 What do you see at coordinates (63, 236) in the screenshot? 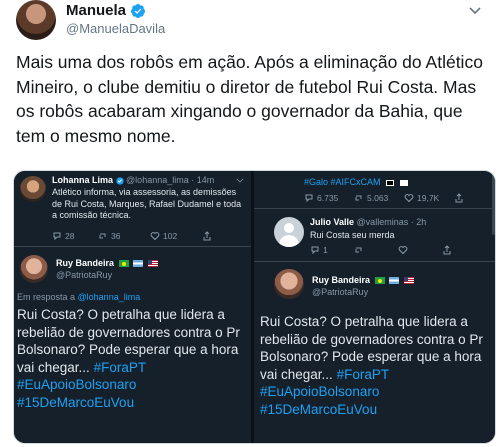
I see `reply-action: 28` at bounding box center [63, 236].